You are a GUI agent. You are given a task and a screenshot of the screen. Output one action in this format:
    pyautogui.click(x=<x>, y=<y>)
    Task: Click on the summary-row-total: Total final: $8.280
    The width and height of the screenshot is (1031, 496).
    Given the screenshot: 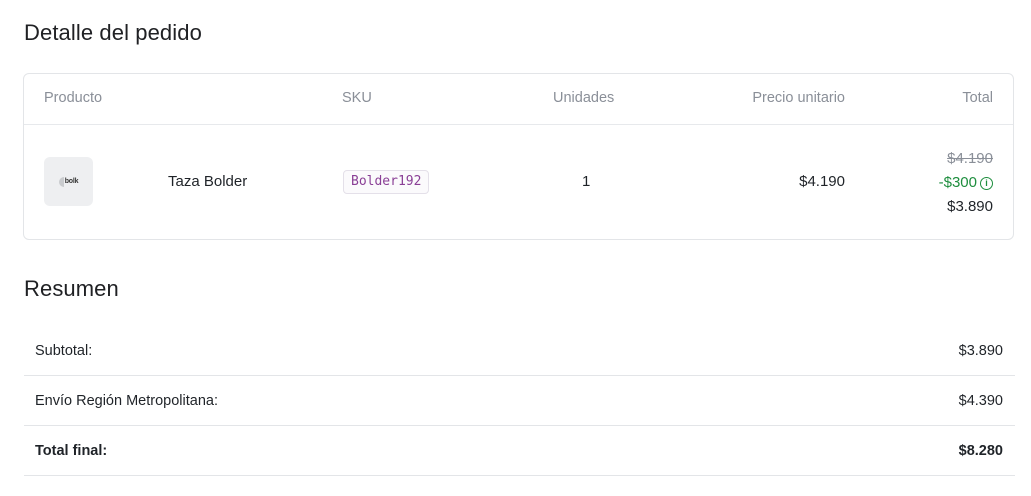 What is the action you would take?
    pyautogui.click(x=519, y=451)
    